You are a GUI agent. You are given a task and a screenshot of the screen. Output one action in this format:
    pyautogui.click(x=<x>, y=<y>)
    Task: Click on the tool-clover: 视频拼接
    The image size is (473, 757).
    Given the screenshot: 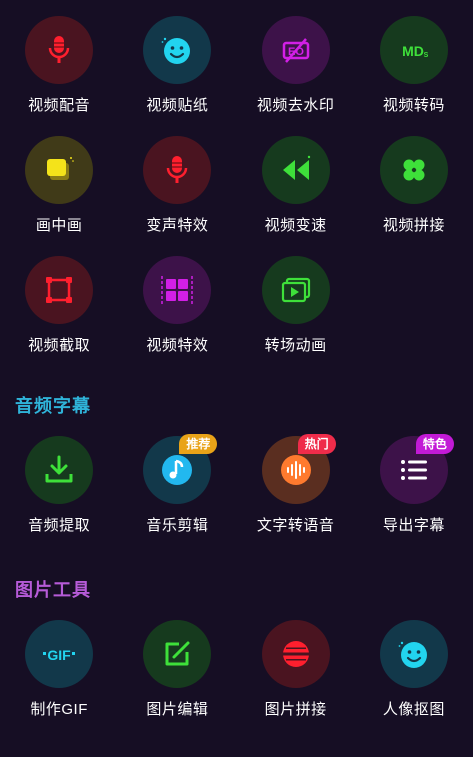 What is the action you would take?
    pyautogui.click(x=414, y=180)
    